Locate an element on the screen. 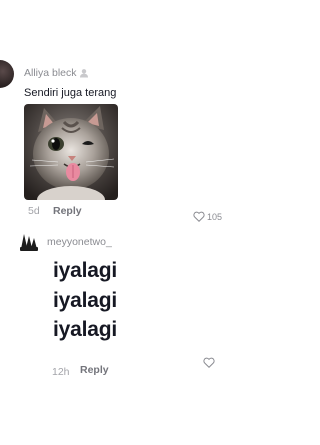 Image resolution: width=320 pixels, height=445 pixels. cat-photo is located at coordinates (71, 152).